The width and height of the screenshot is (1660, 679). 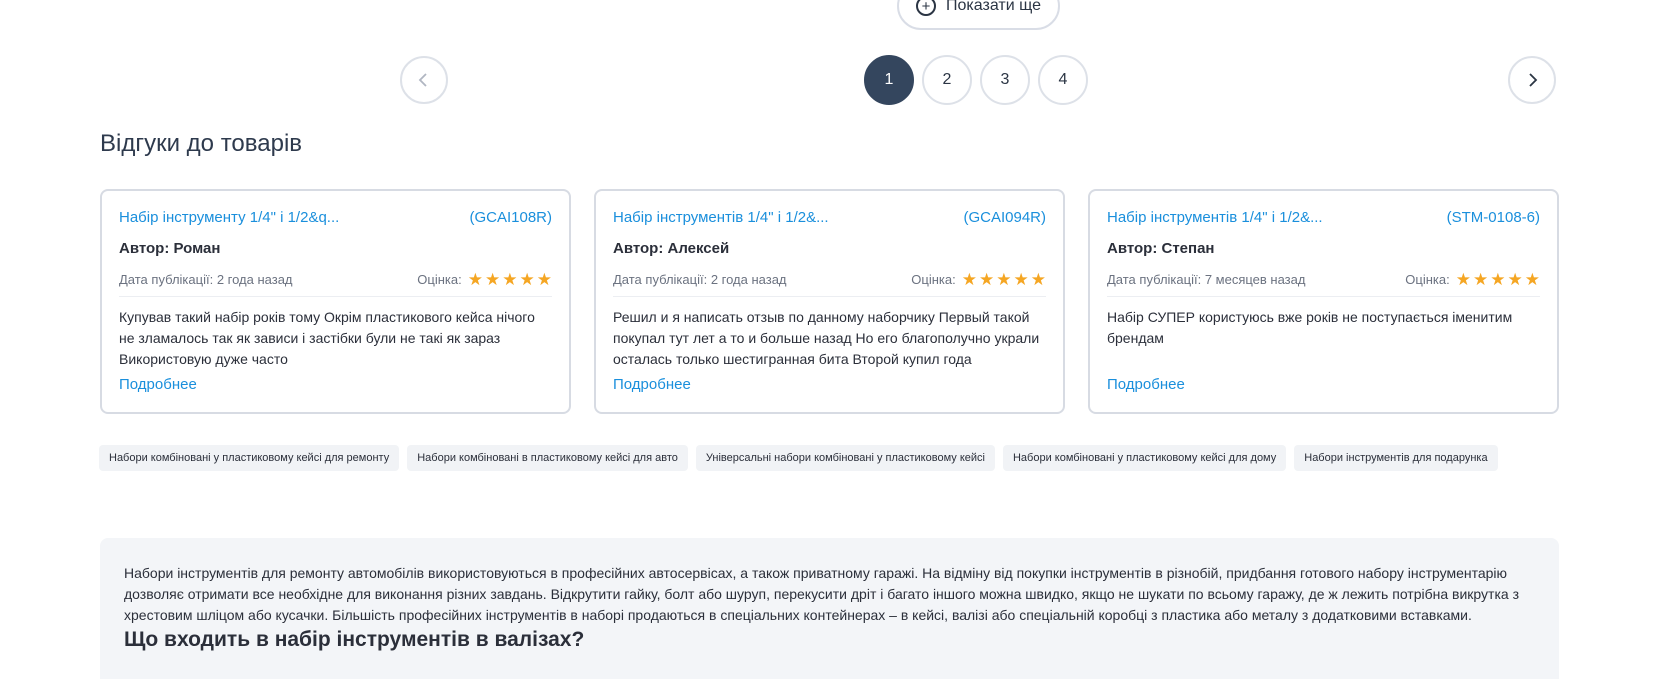 What do you see at coordinates (889, 80) in the screenshot?
I see `page-button-1: 1` at bounding box center [889, 80].